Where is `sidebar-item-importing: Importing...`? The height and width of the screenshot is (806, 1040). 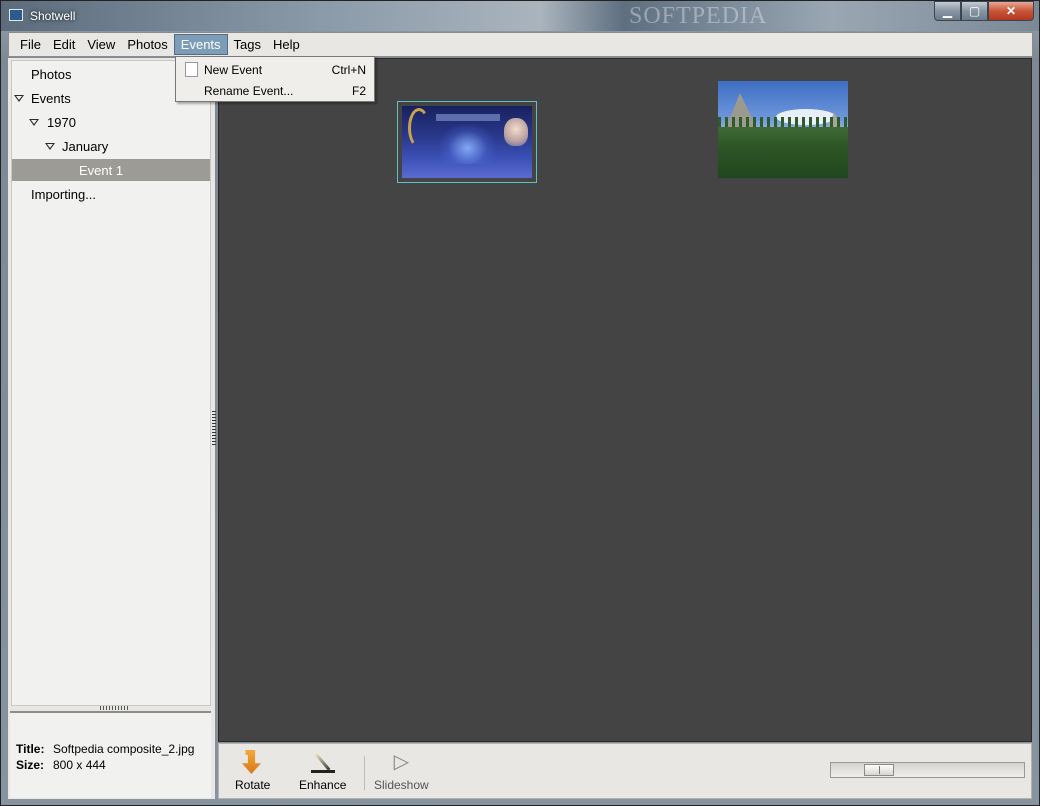
sidebar-item-importing: Importing... is located at coordinates (111, 194).